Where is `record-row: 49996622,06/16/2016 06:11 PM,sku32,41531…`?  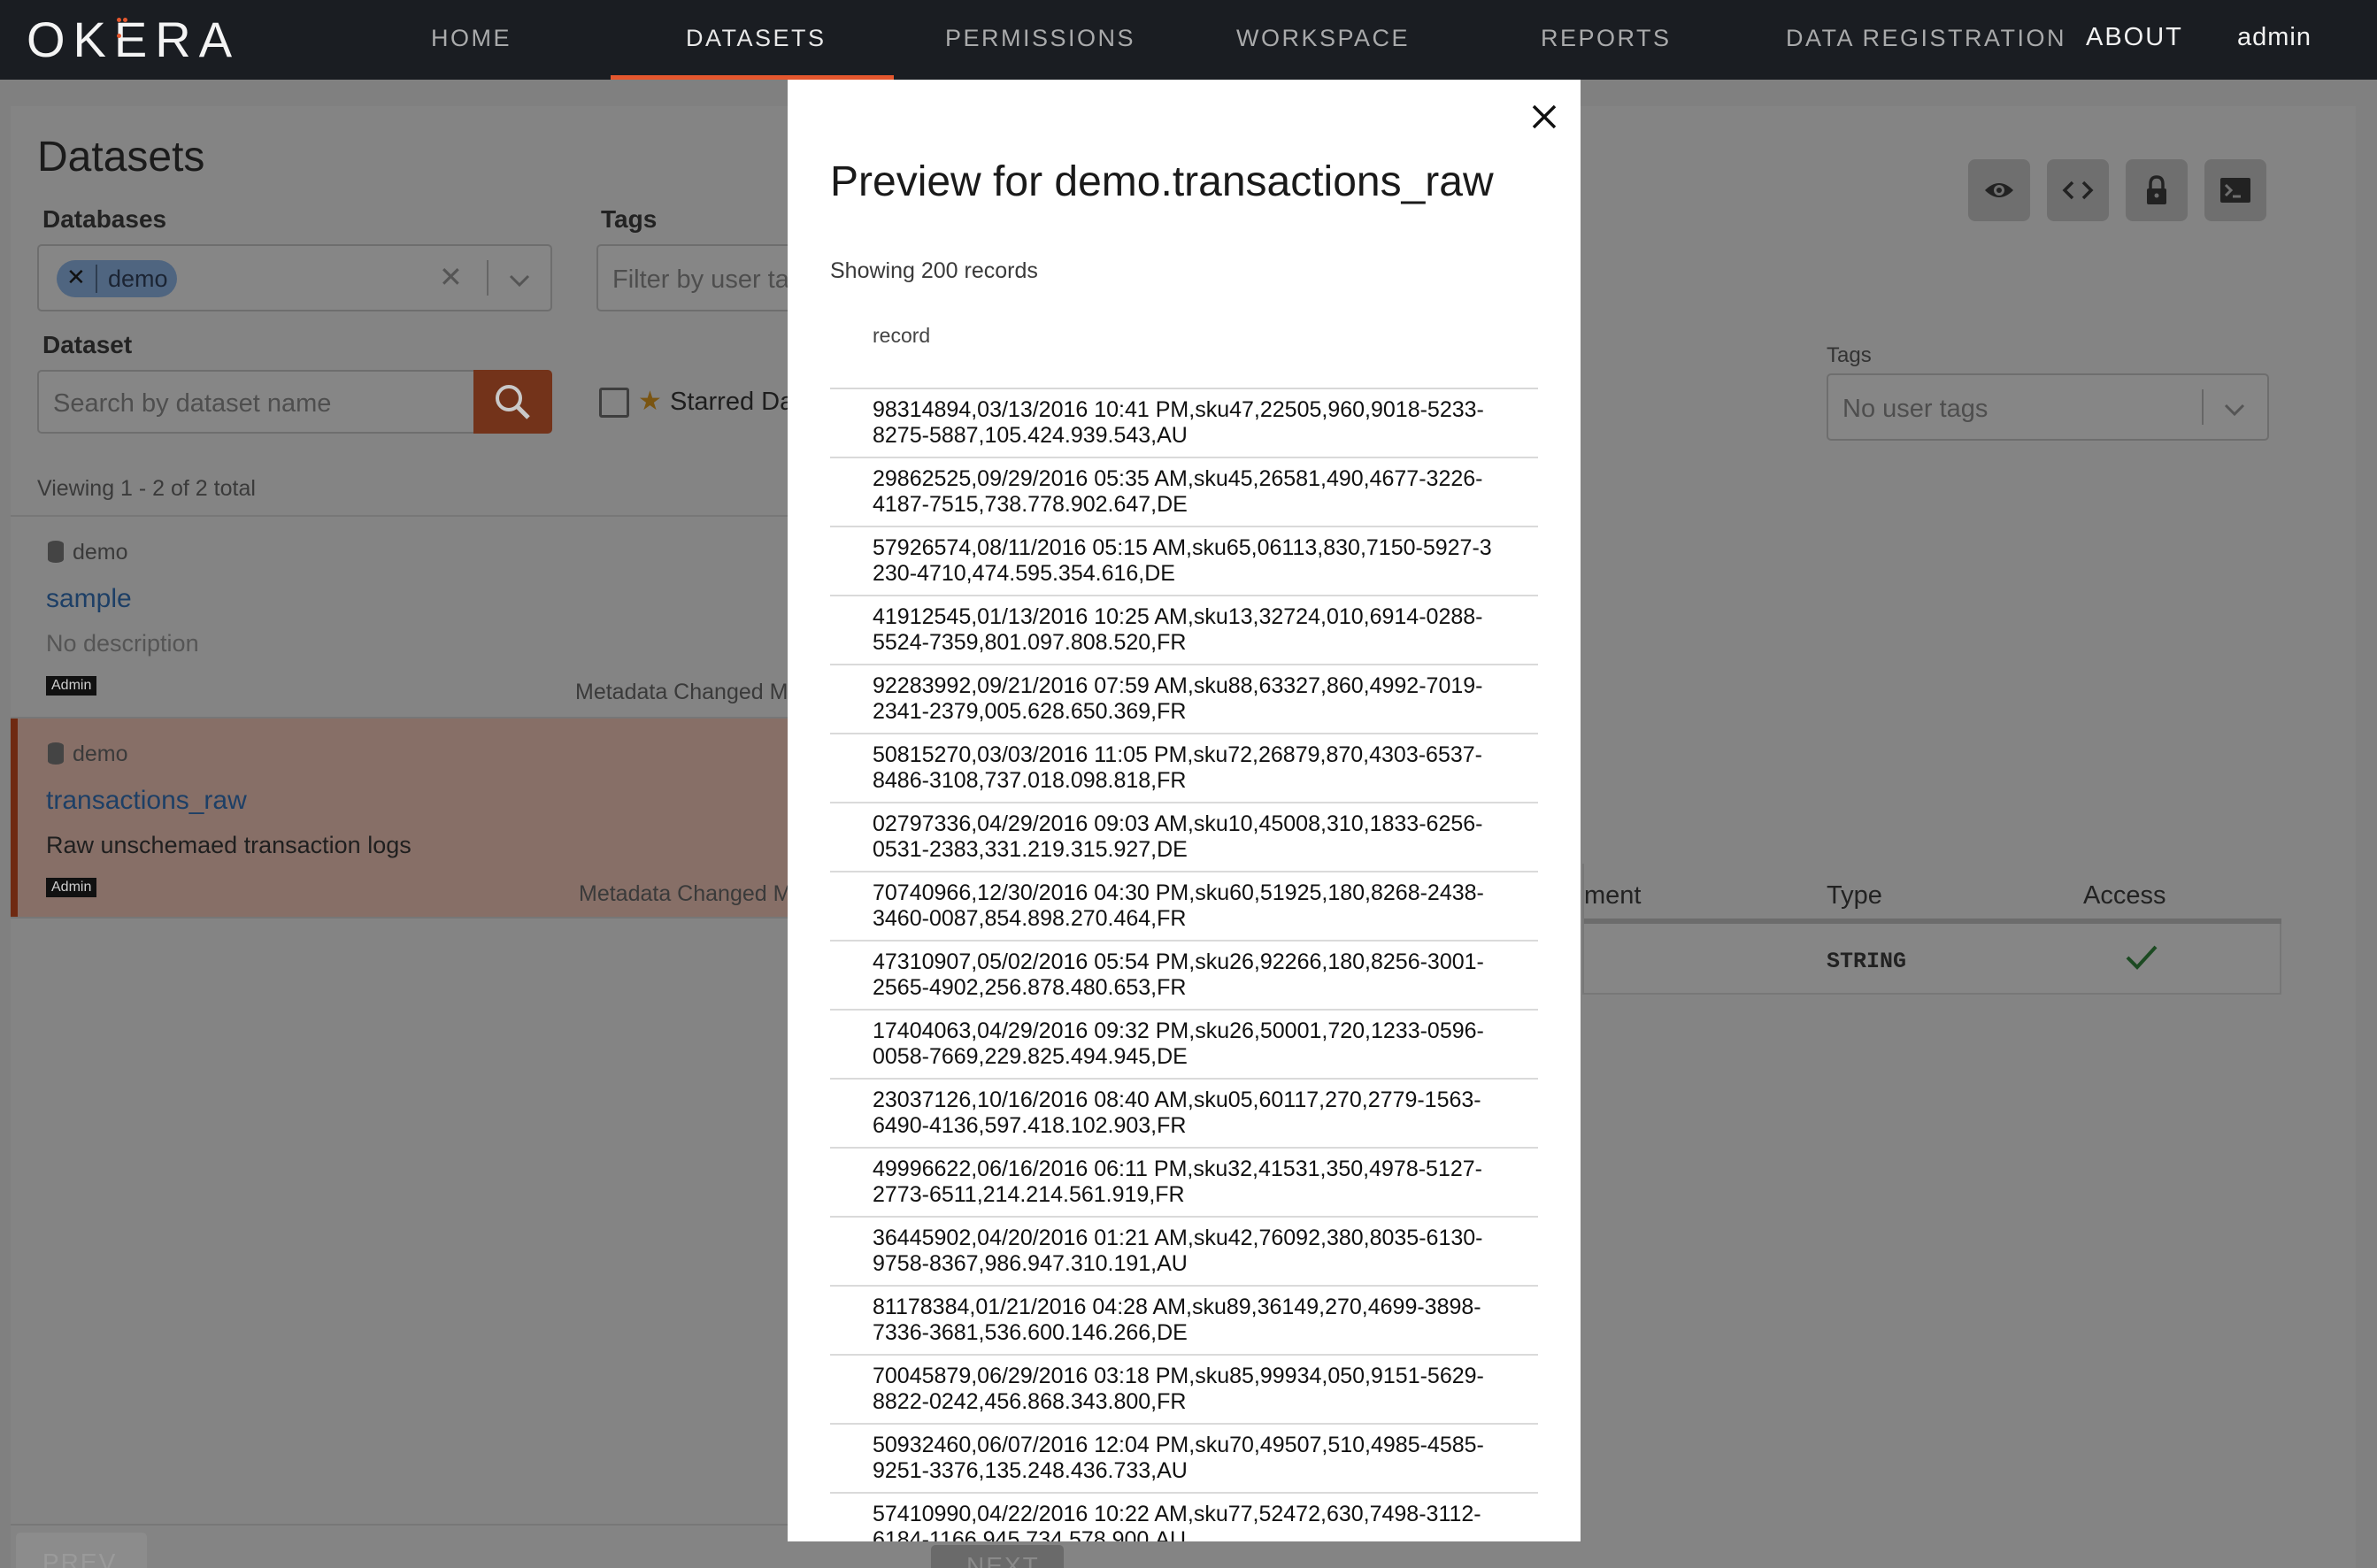 record-row: 49996622,06/16/2016 06:11 PM,sku32,41531… is located at coordinates (1184, 1183).